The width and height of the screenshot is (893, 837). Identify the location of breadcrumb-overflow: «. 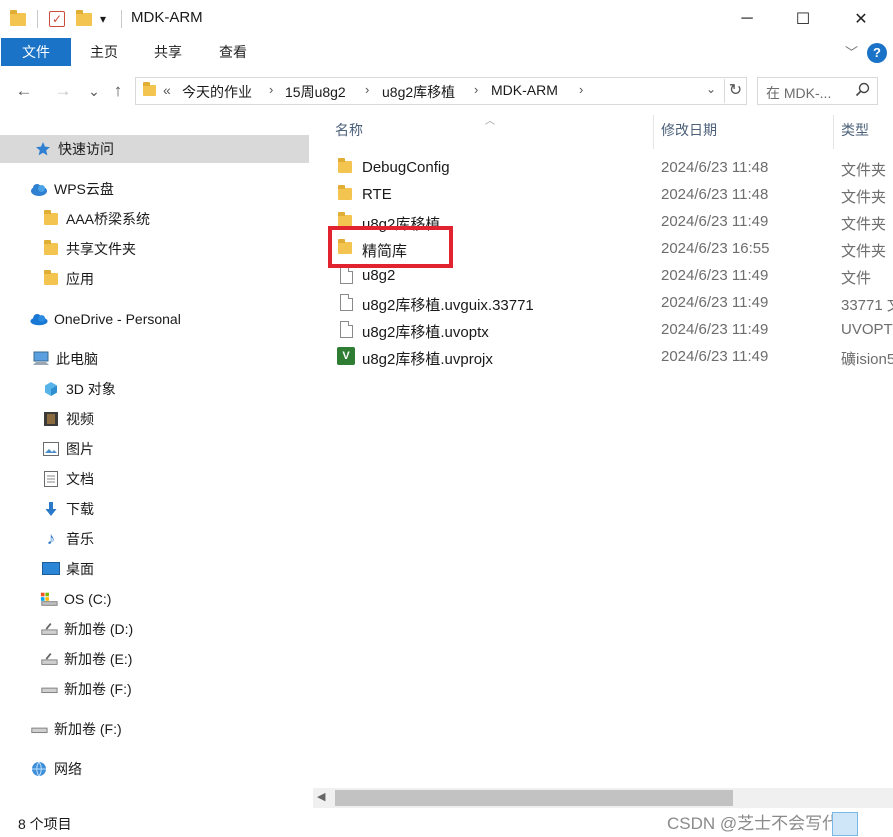
(167, 90).